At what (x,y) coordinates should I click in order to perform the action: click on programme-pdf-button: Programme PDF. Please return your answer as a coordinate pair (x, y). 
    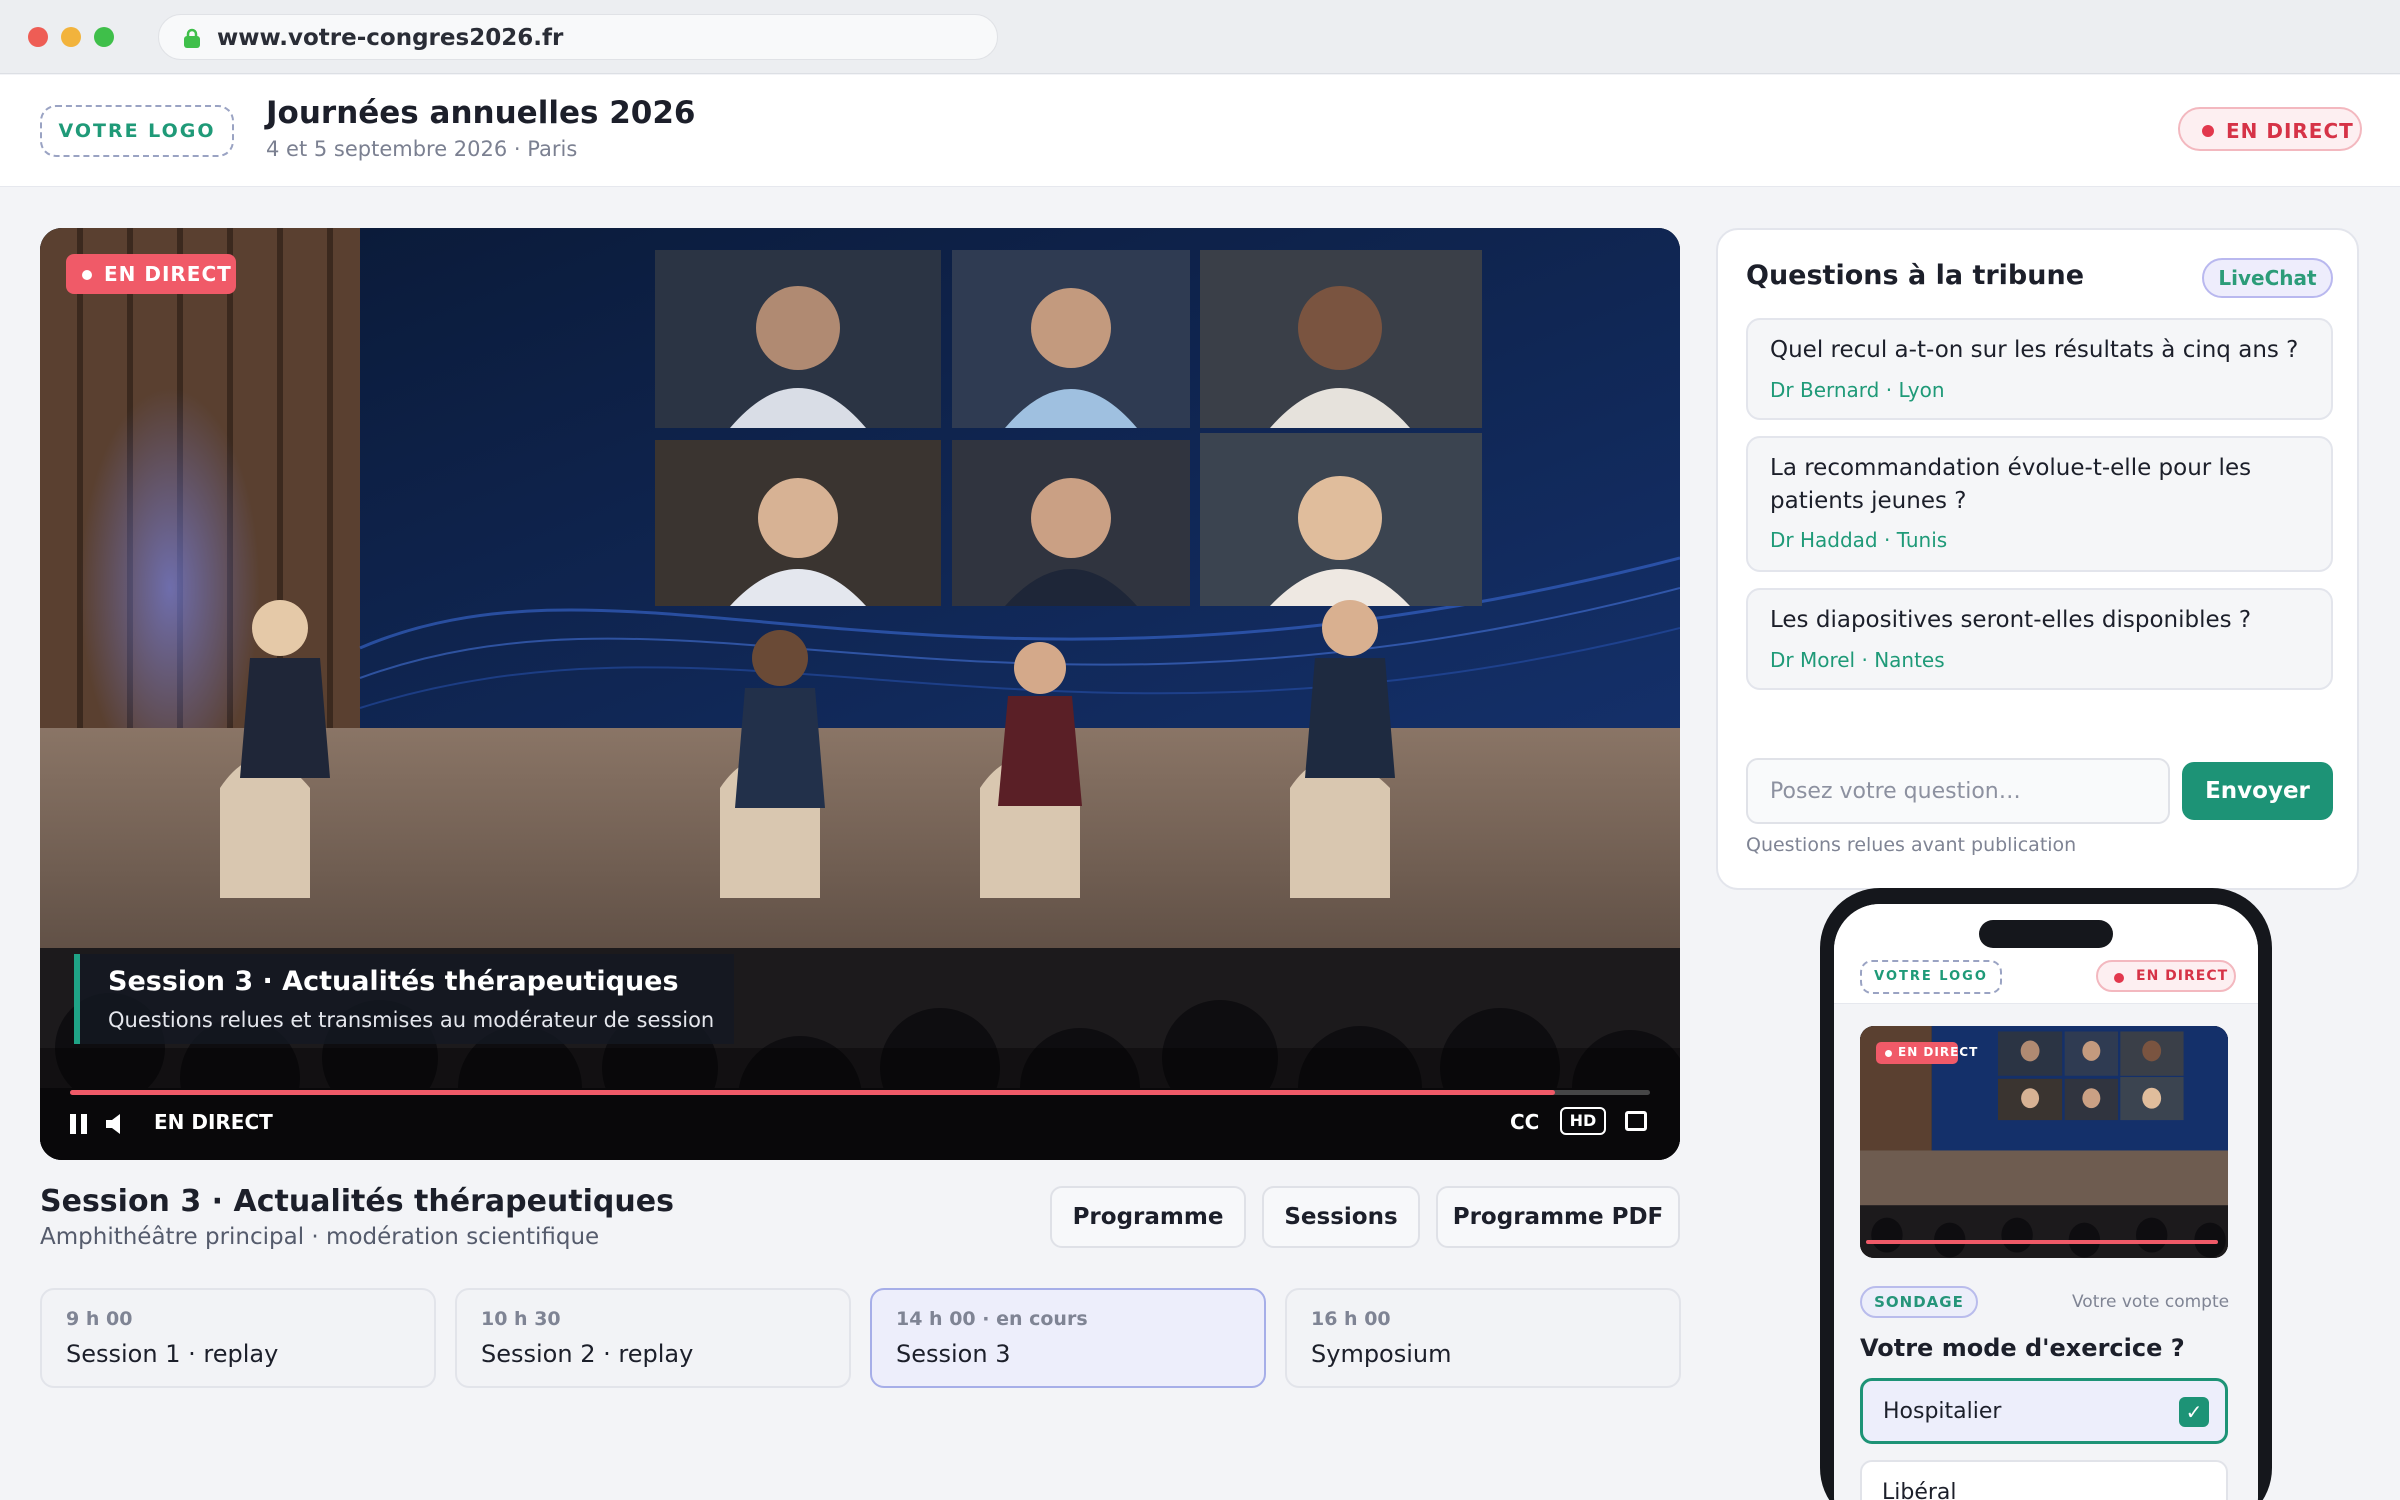
    Looking at the image, I should click on (1558, 1217).